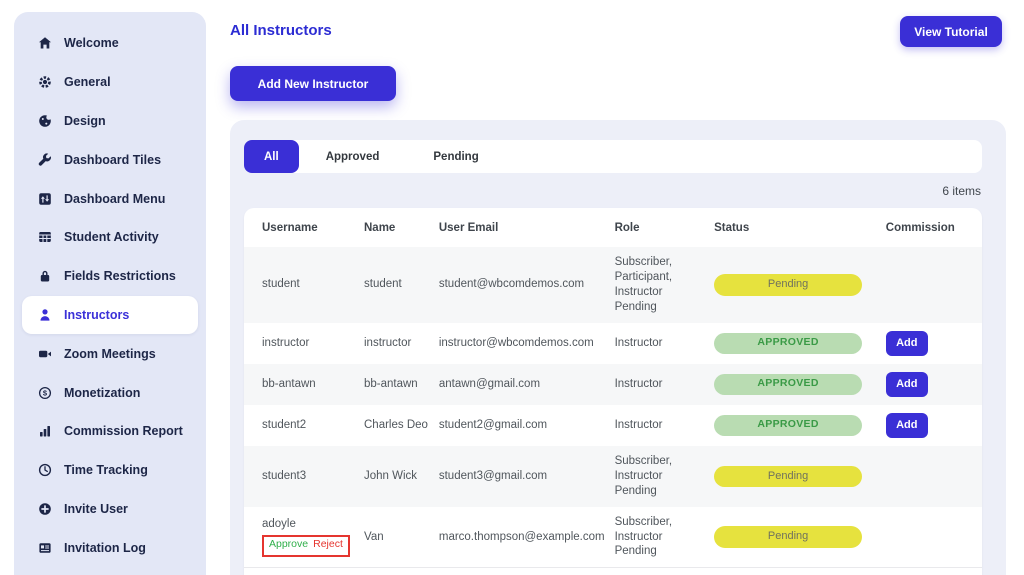  What do you see at coordinates (284, 475) in the screenshot?
I see `username-text: student3` at bounding box center [284, 475].